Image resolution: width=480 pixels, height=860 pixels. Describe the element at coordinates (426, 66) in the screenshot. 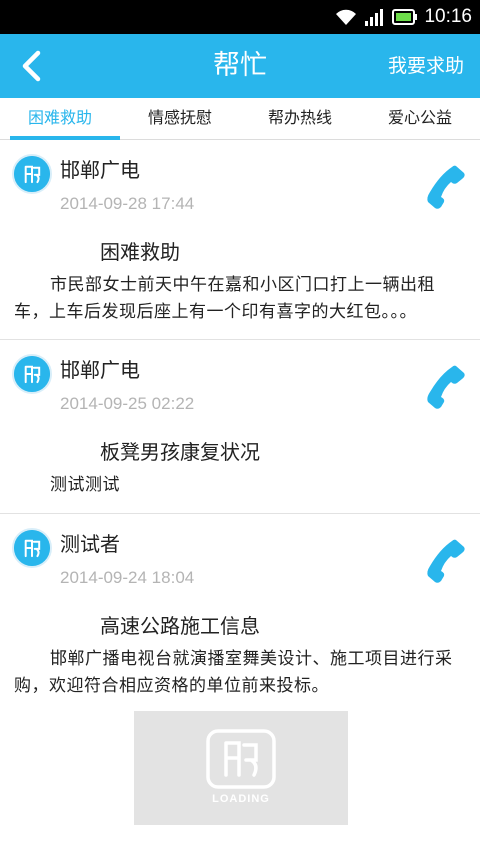

I see `request-help-button: 我要求助` at that location.